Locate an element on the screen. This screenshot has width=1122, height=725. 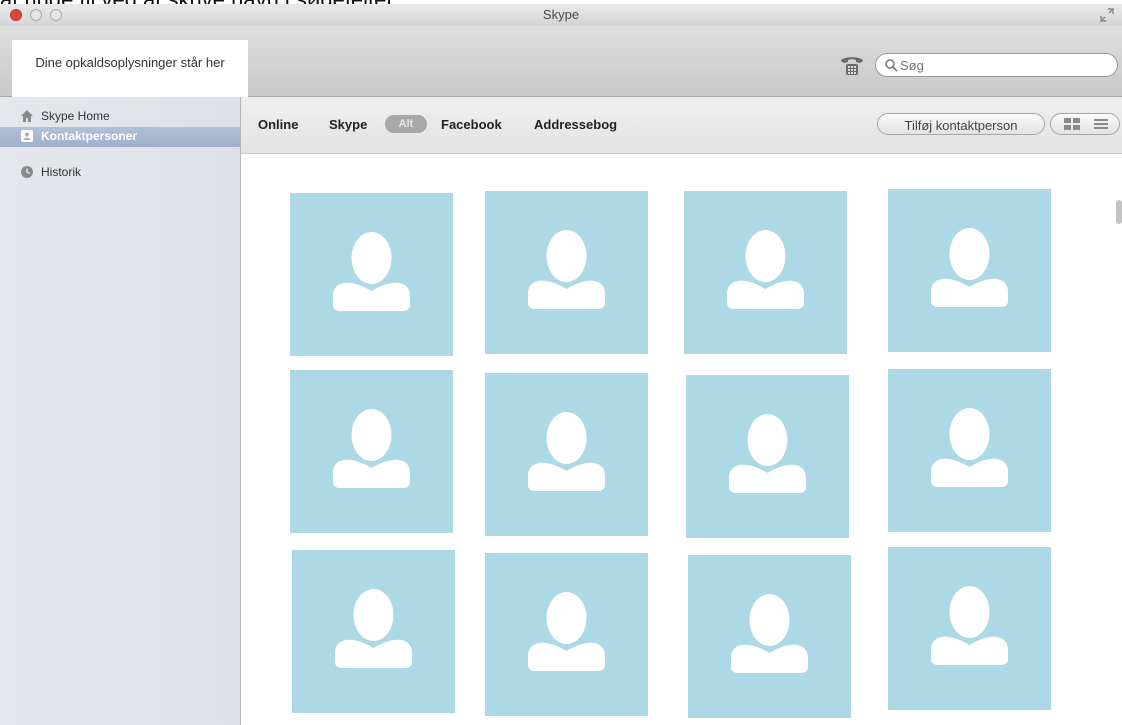
toolbar: Dine opkaldsoplysninger står her is located at coordinates (561, 62).